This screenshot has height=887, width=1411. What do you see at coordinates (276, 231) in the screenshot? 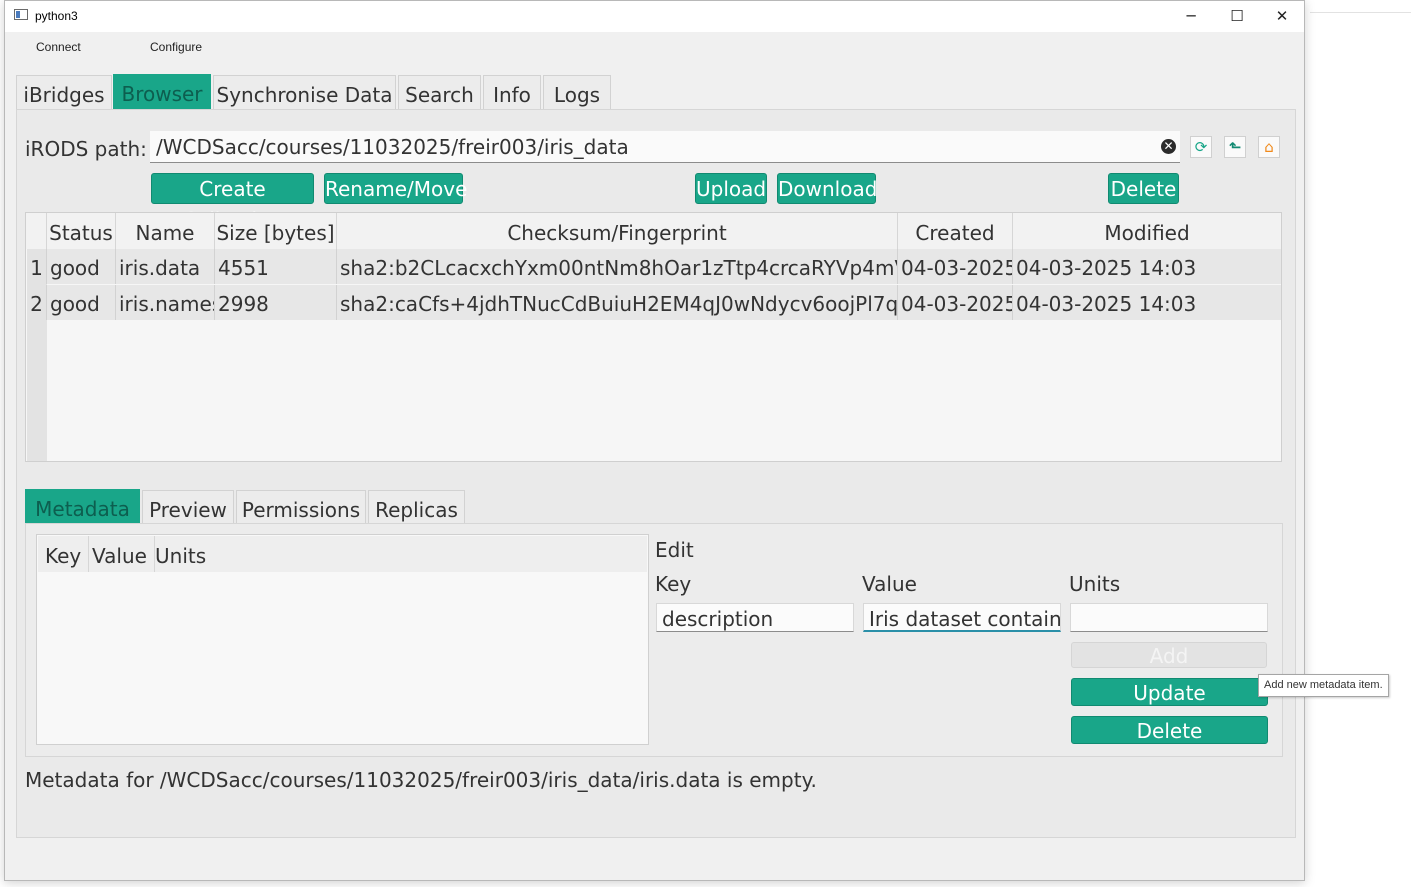
I see `column-header-size: Size [bytes]` at bounding box center [276, 231].